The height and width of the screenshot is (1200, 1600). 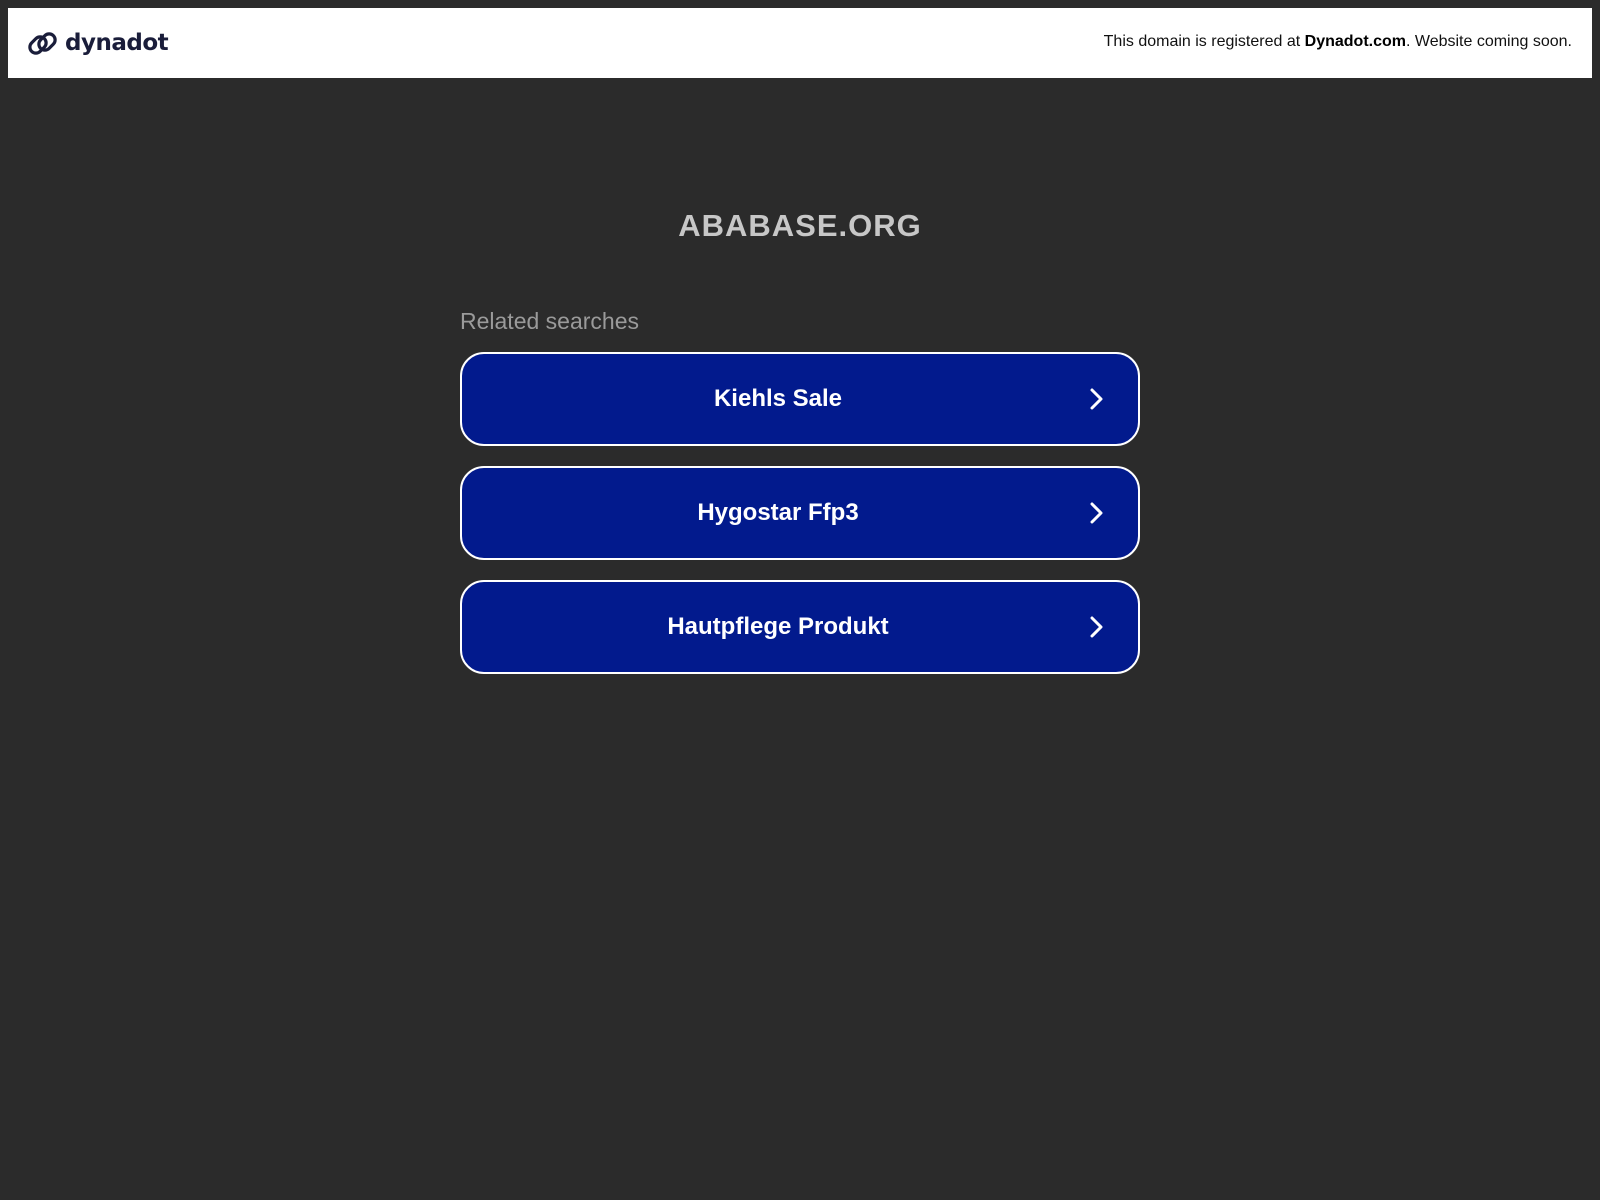 I want to click on link-icon, so click(x=42, y=43).